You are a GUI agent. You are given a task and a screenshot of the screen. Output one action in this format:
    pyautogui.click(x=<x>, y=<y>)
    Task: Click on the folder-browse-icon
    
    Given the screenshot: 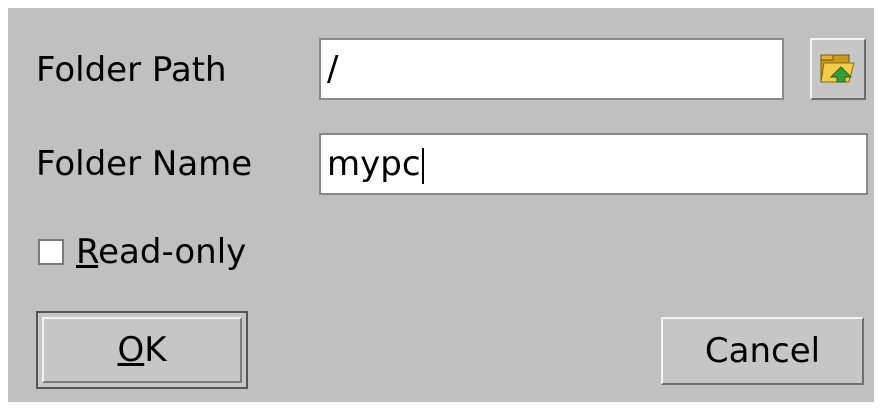 What is the action you would take?
    pyautogui.click(x=837, y=68)
    